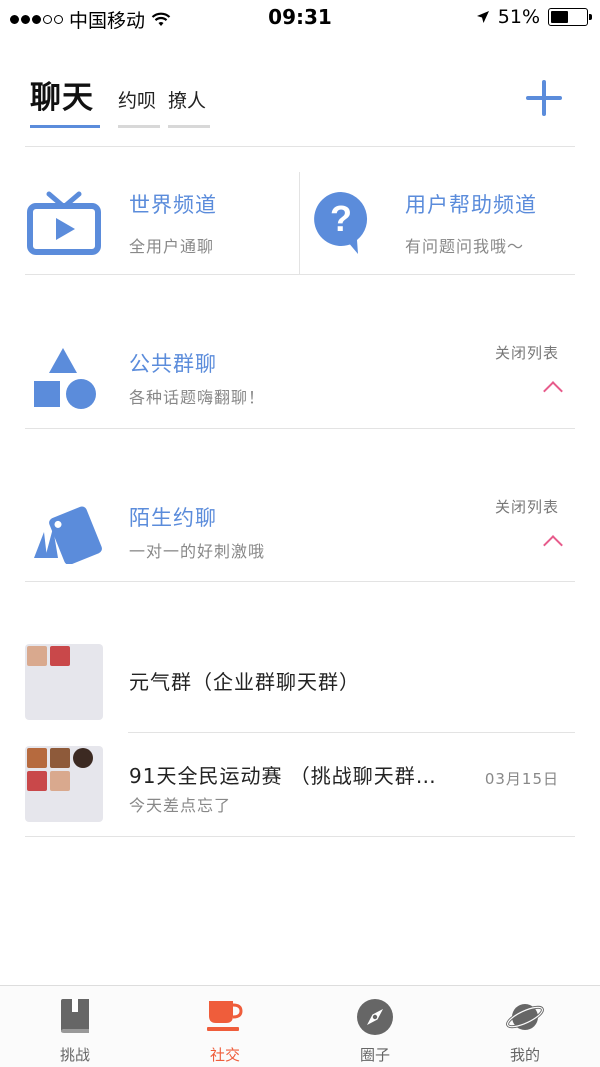  I want to click on tabbar-mine: 我的, so click(525, 1026).